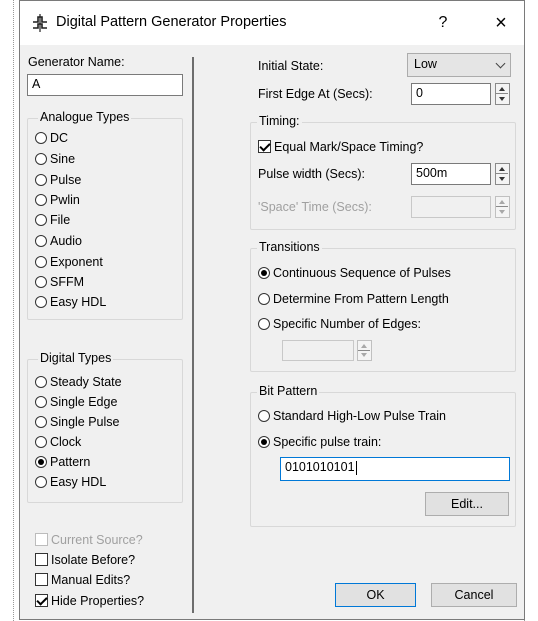 The width and height of the screenshot is (538, 621). I want to click on checkbox-label: Hide Properties?, so click(98, 601).